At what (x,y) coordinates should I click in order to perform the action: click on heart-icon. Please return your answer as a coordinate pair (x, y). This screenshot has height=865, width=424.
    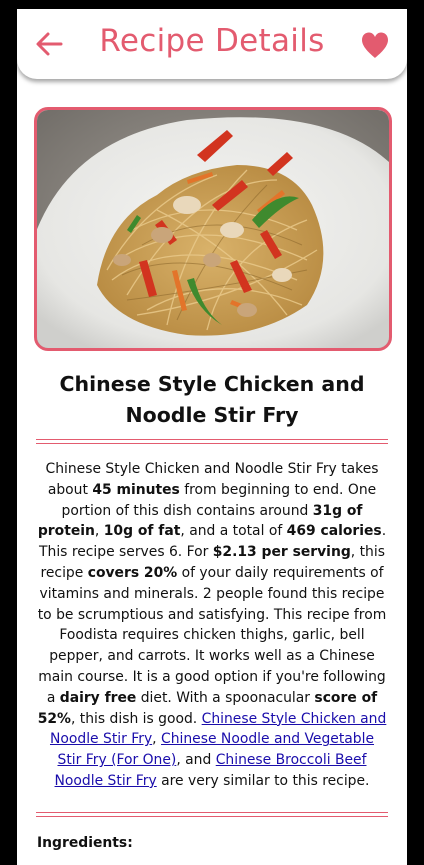
    Looking at the image, I should click on (375, 45).